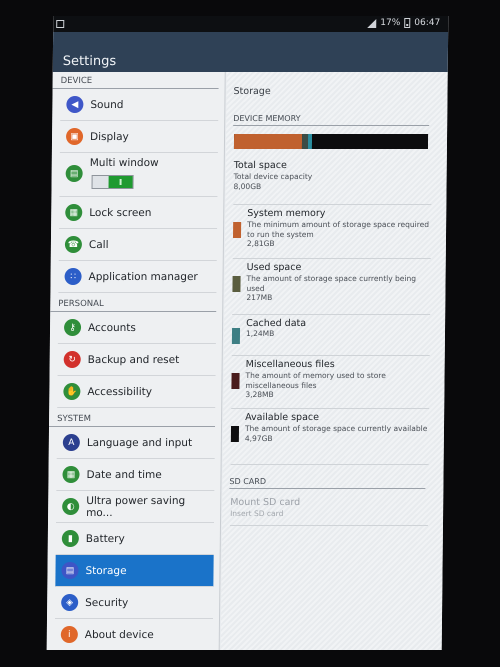 This screenshot has height=667, width=500. What do you see at coordinates (74, 173) in the screenshot?
I see `multi-window-icon: ▤` at bounding box center [74, 173].